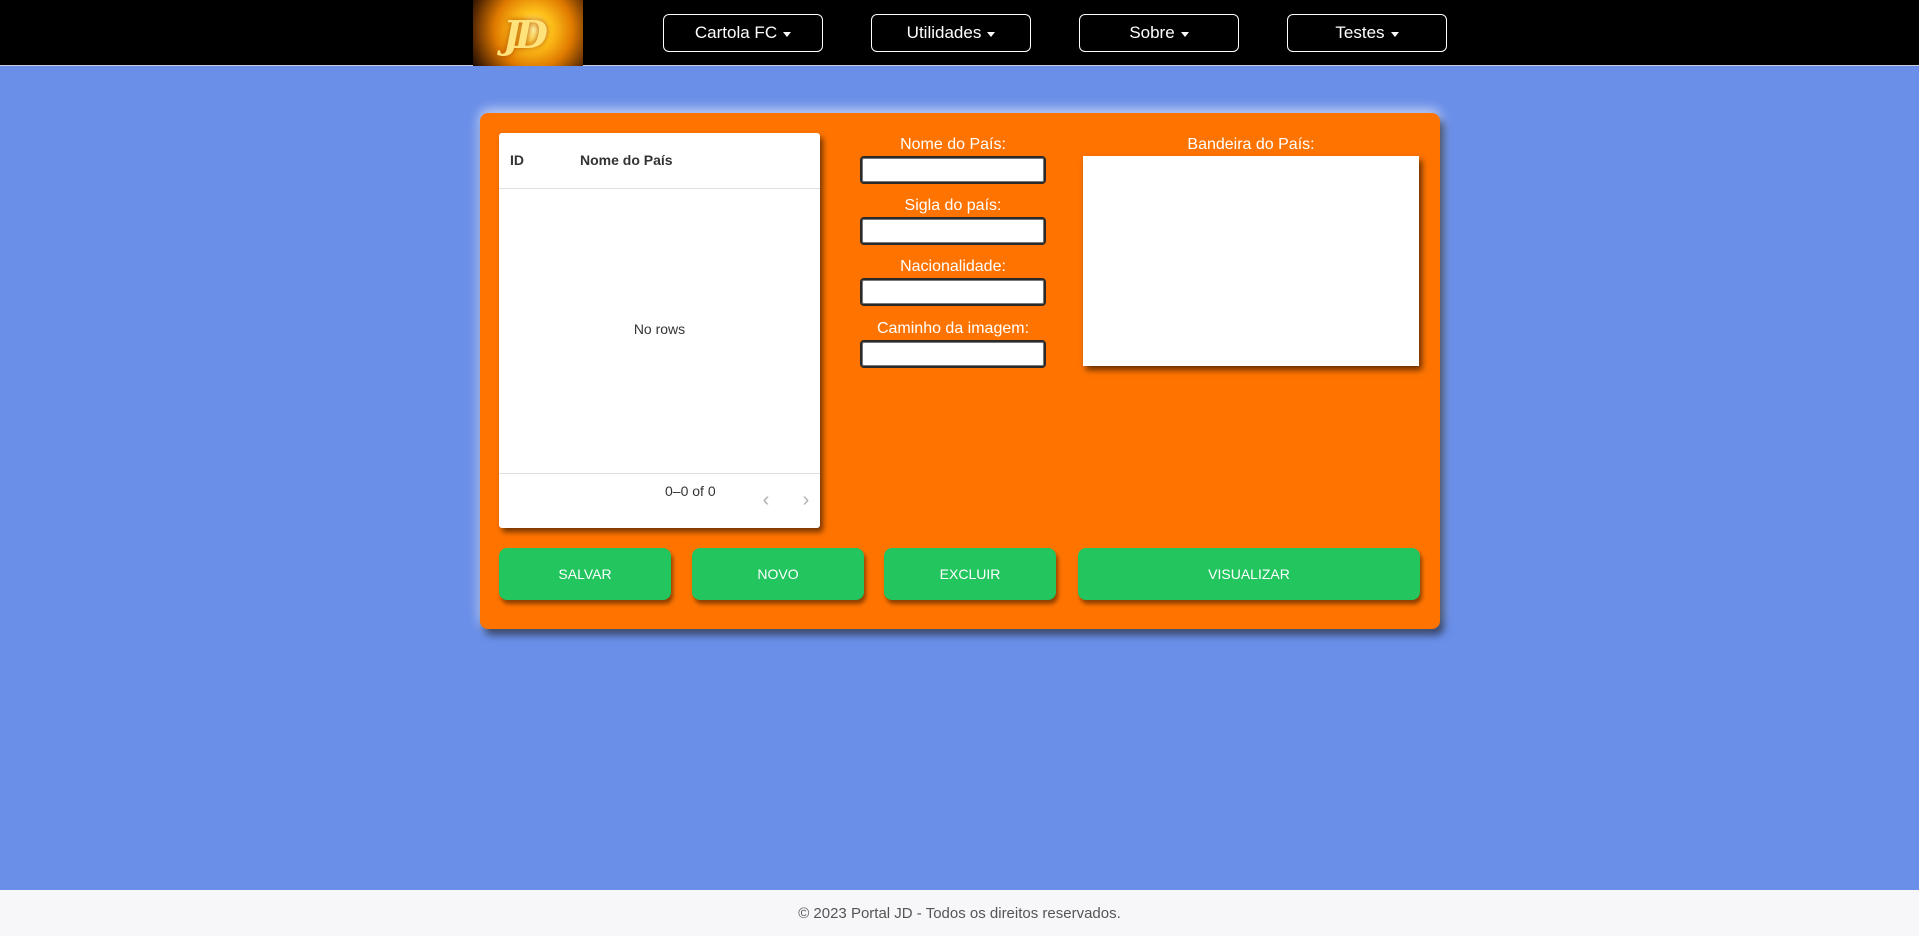 The width and height of the screenshot is (1919, 936). I want to click on grid-footer: 0–0 of 0 ‹ ›, so click(659, 500).